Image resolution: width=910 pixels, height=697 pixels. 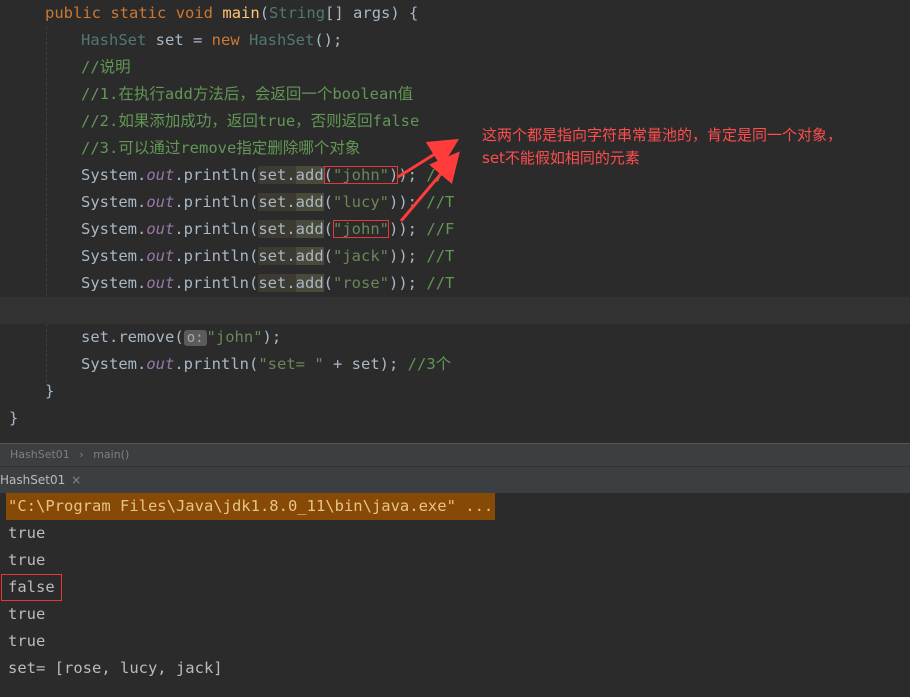 I want to click on annotation-line: 这两个都是指向字符串常量池的，肯定是同一个对象，, so click(x=662, y=135).